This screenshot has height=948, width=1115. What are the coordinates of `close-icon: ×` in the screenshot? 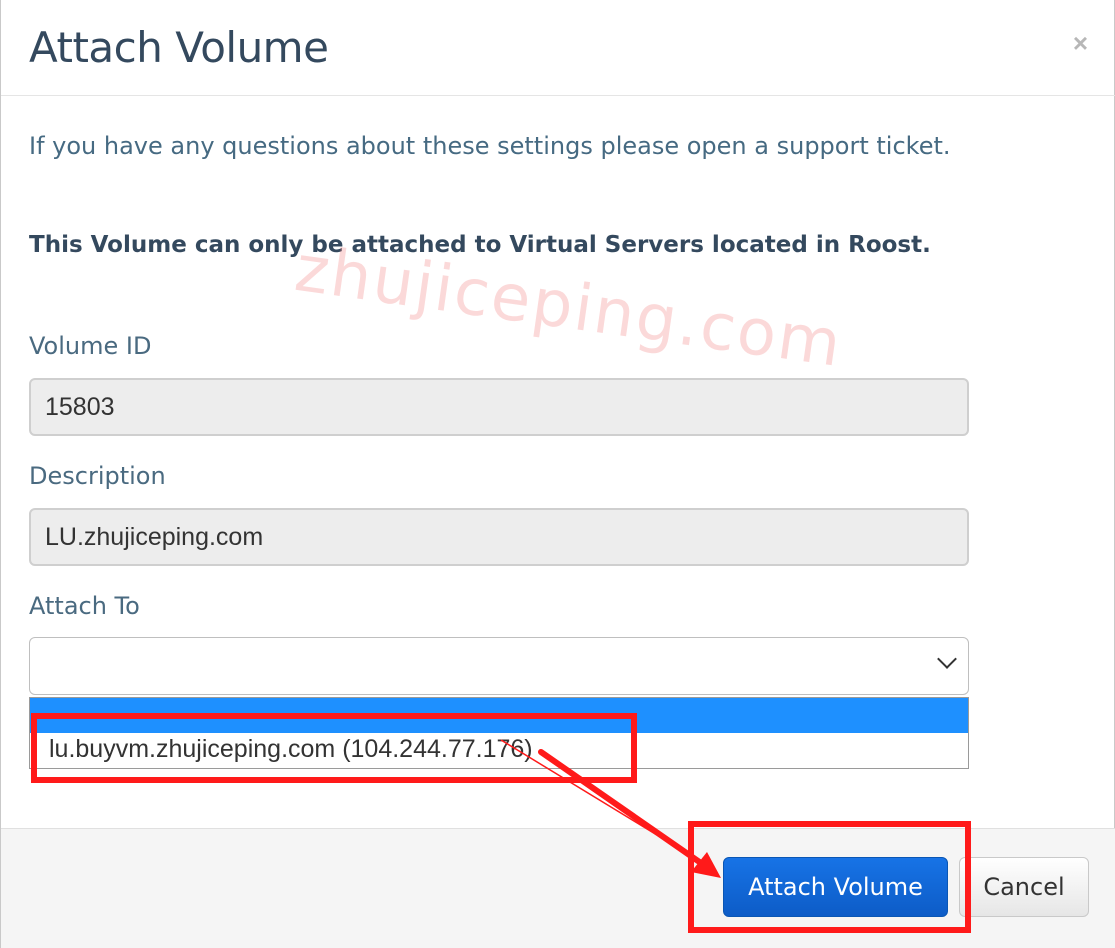 It's located at (1080, 43).